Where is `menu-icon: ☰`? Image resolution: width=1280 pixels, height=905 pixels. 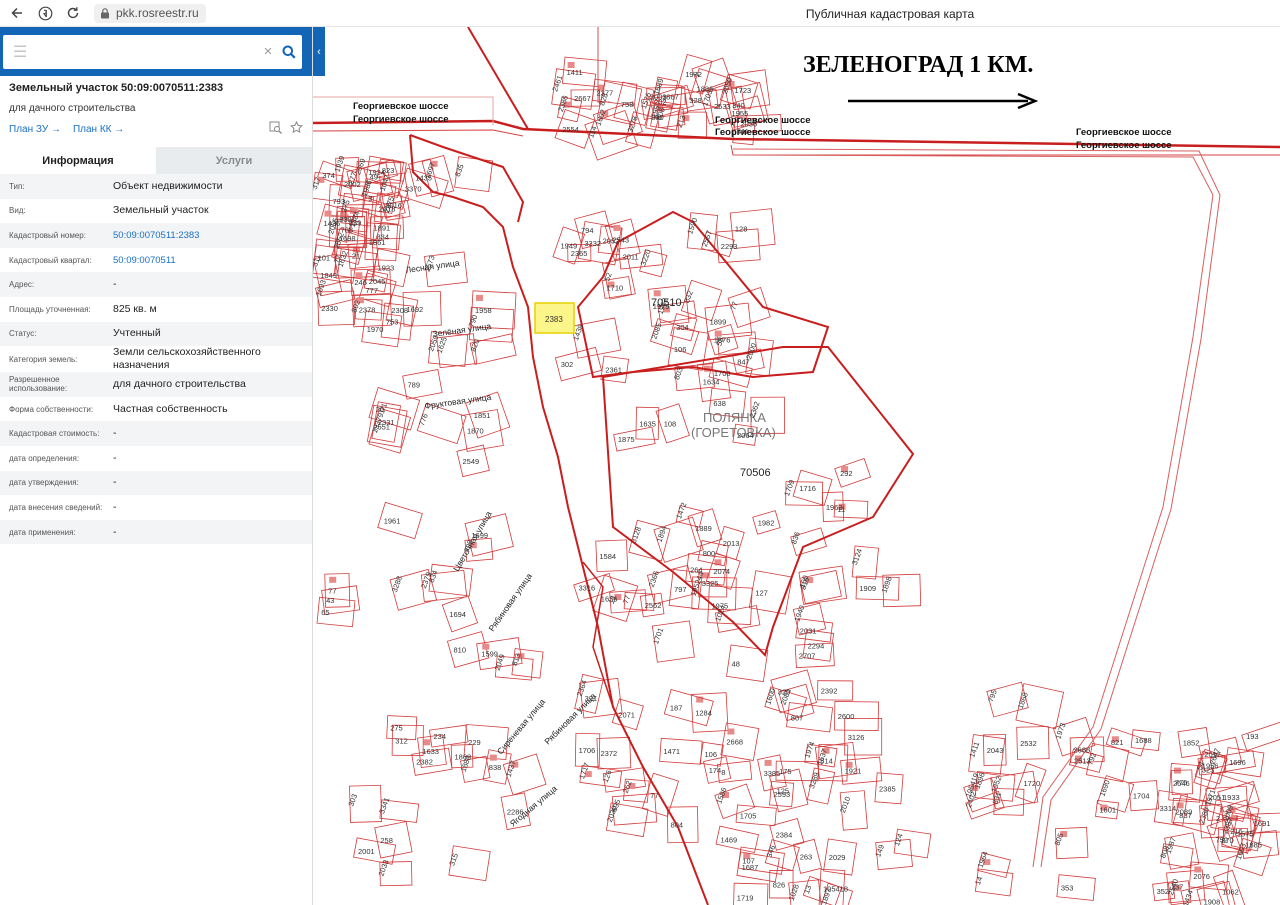
menu-icon: ☰ is located at coordinates (22, 52).